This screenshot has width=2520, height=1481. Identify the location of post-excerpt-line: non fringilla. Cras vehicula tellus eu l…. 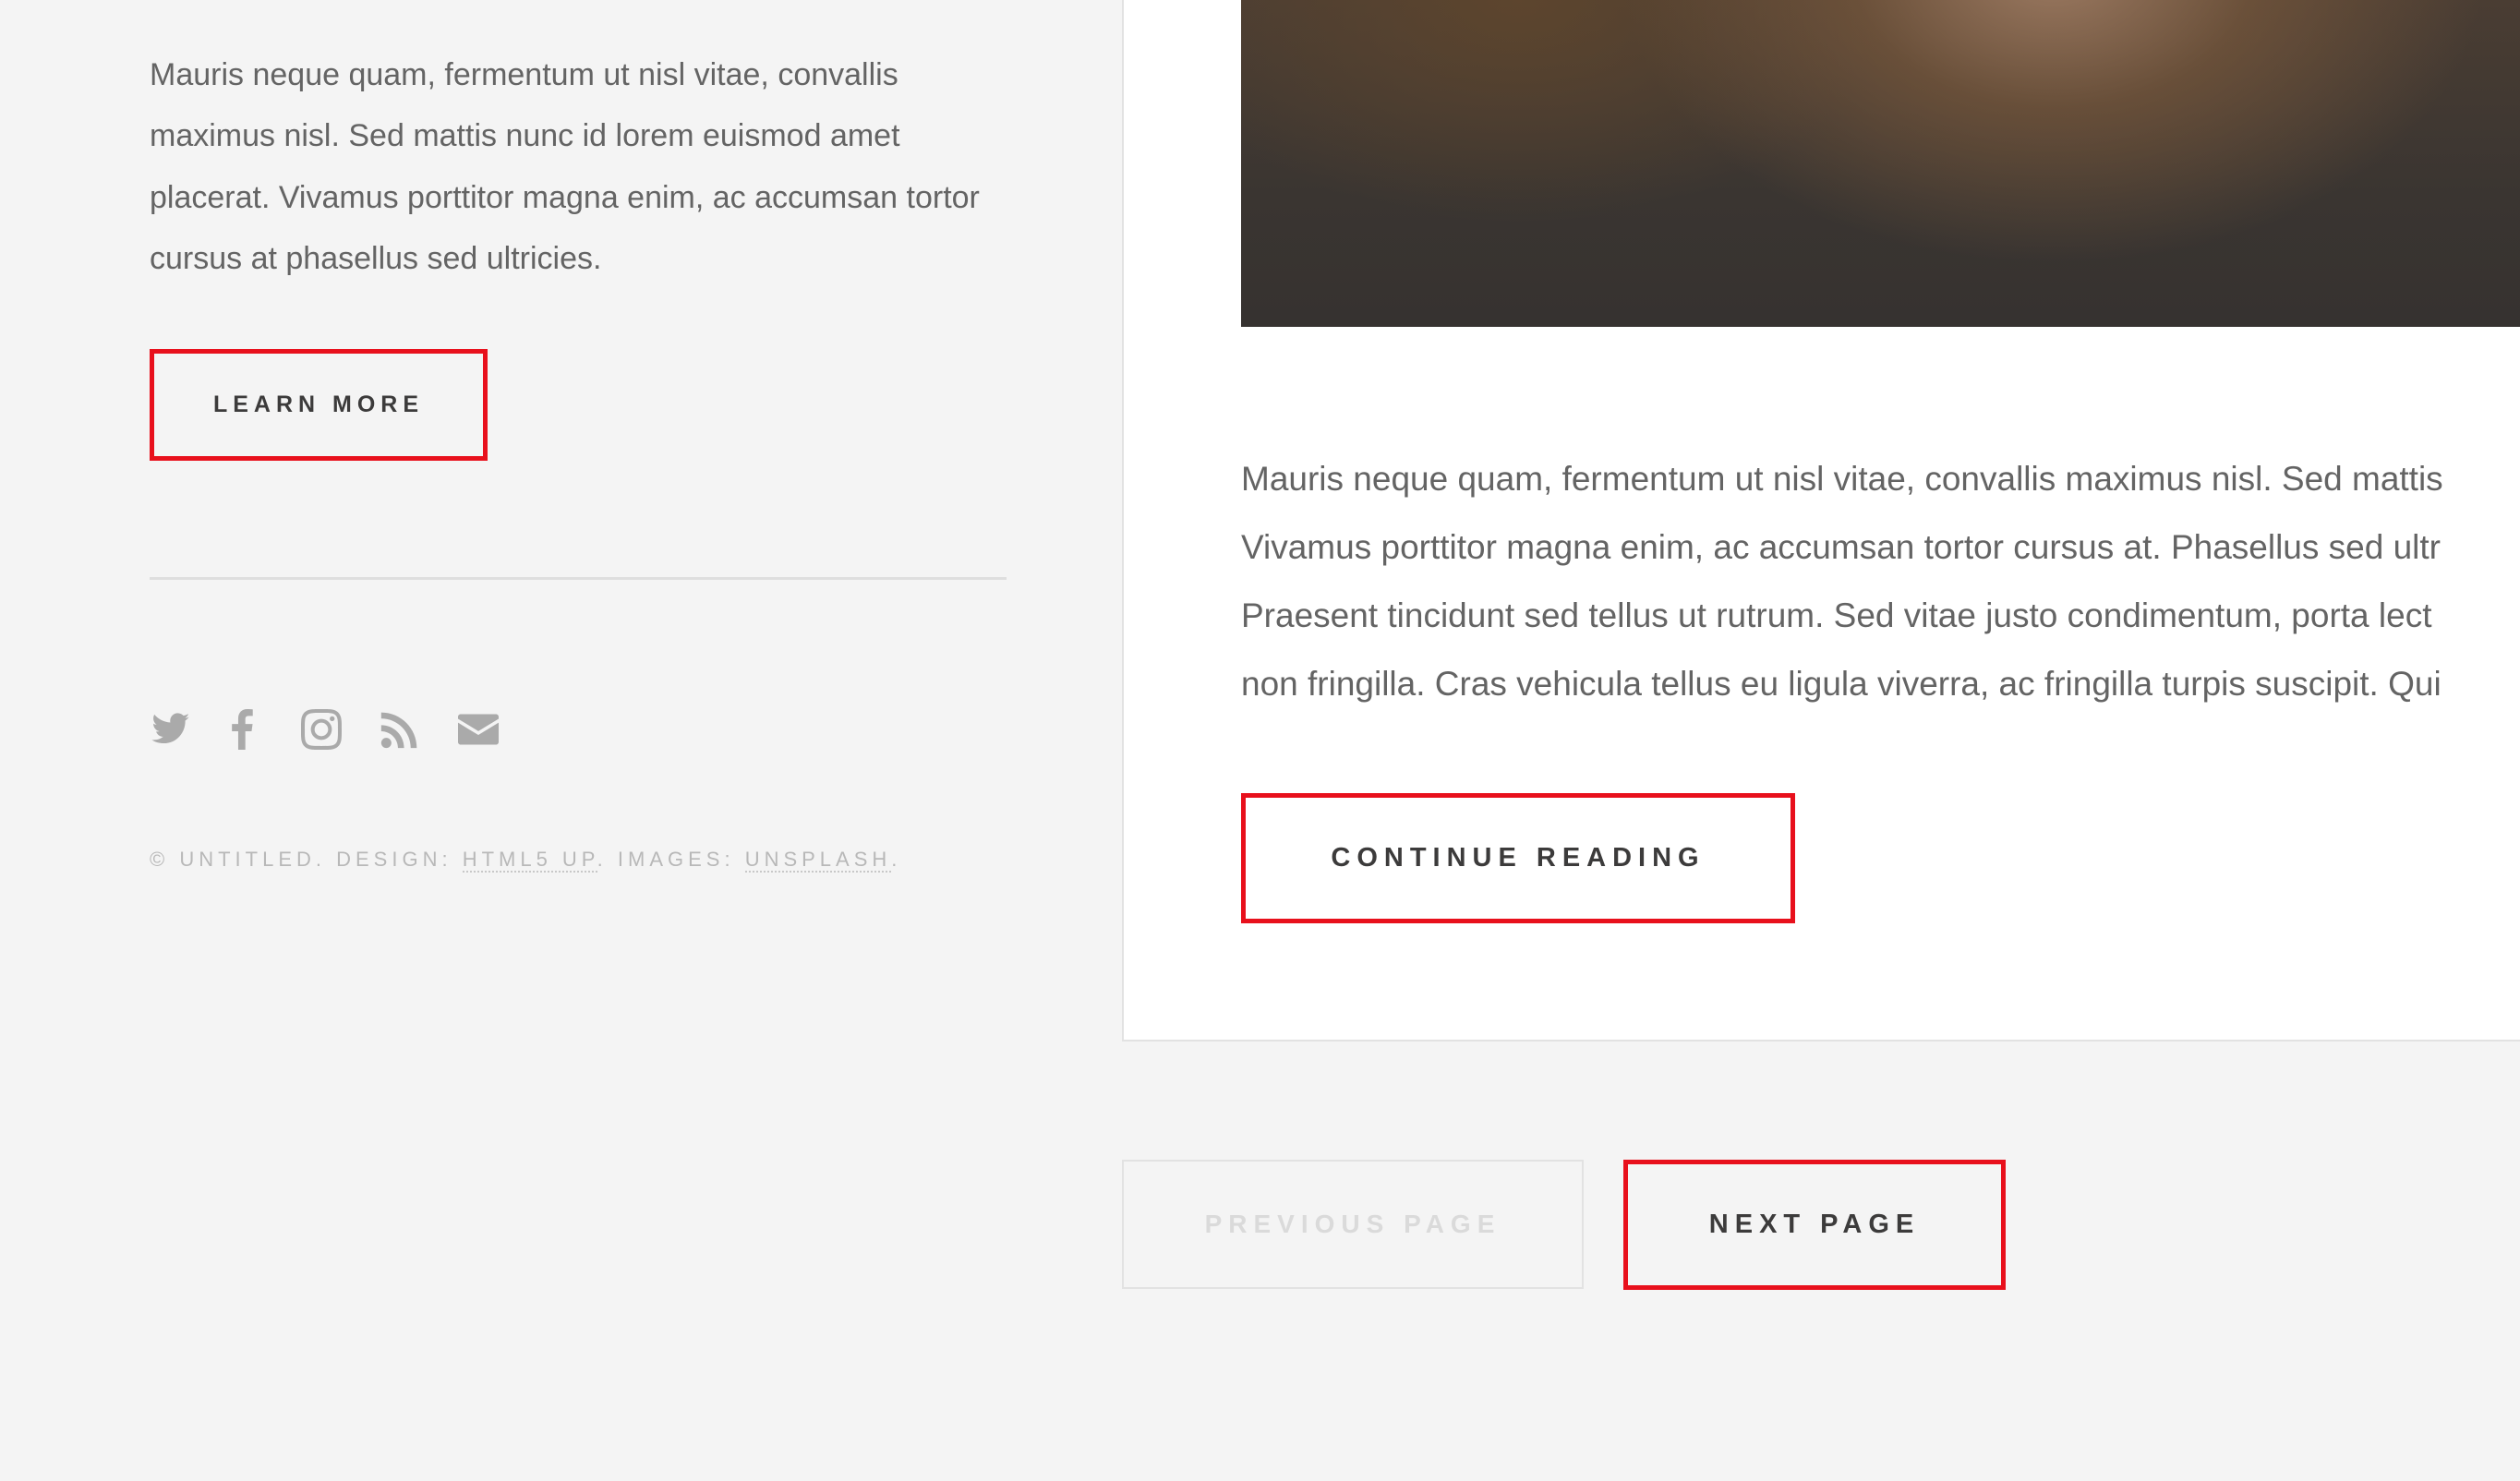
(1841, 684).